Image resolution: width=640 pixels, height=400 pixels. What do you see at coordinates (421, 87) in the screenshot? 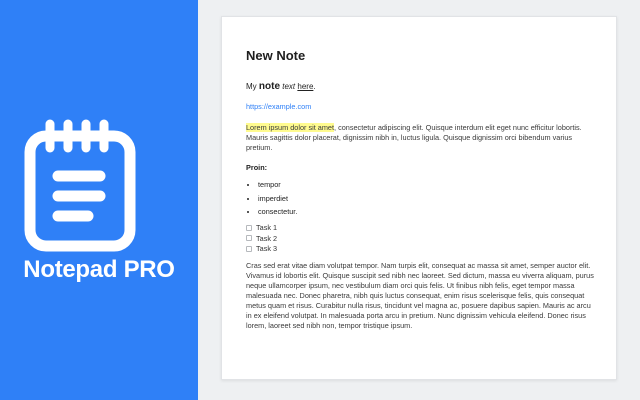
I see `note-line-1: My note text here.` at bounding box center [421, 87].